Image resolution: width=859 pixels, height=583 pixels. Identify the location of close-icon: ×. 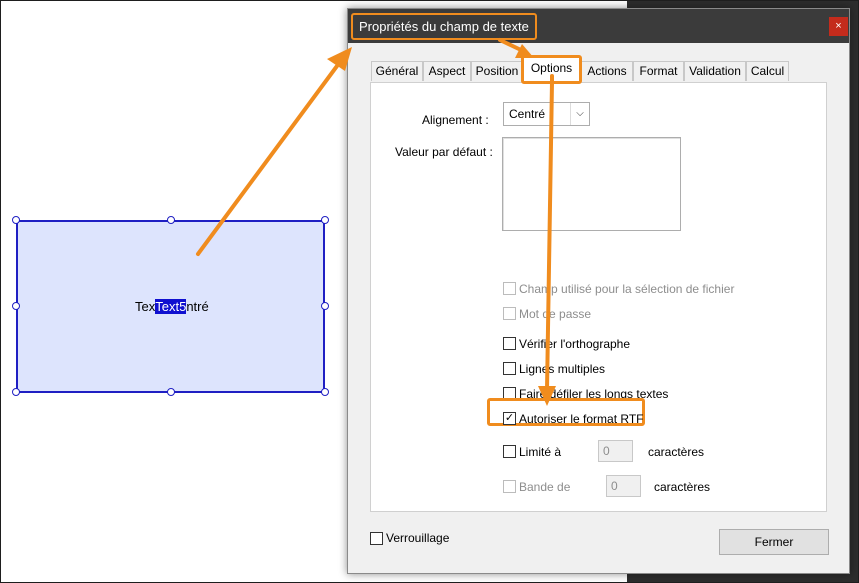
(838, 26).